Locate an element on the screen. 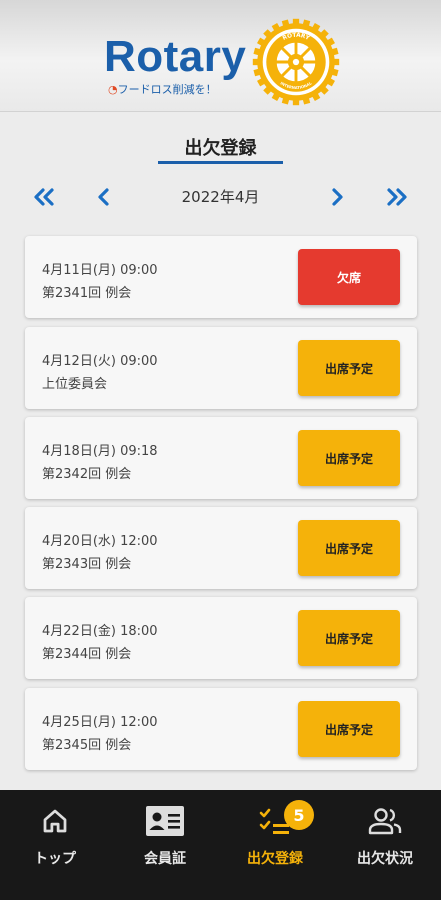 The image size is (441, 900). tab-membership-card: 会員証 is located at coordinates (165, 845).